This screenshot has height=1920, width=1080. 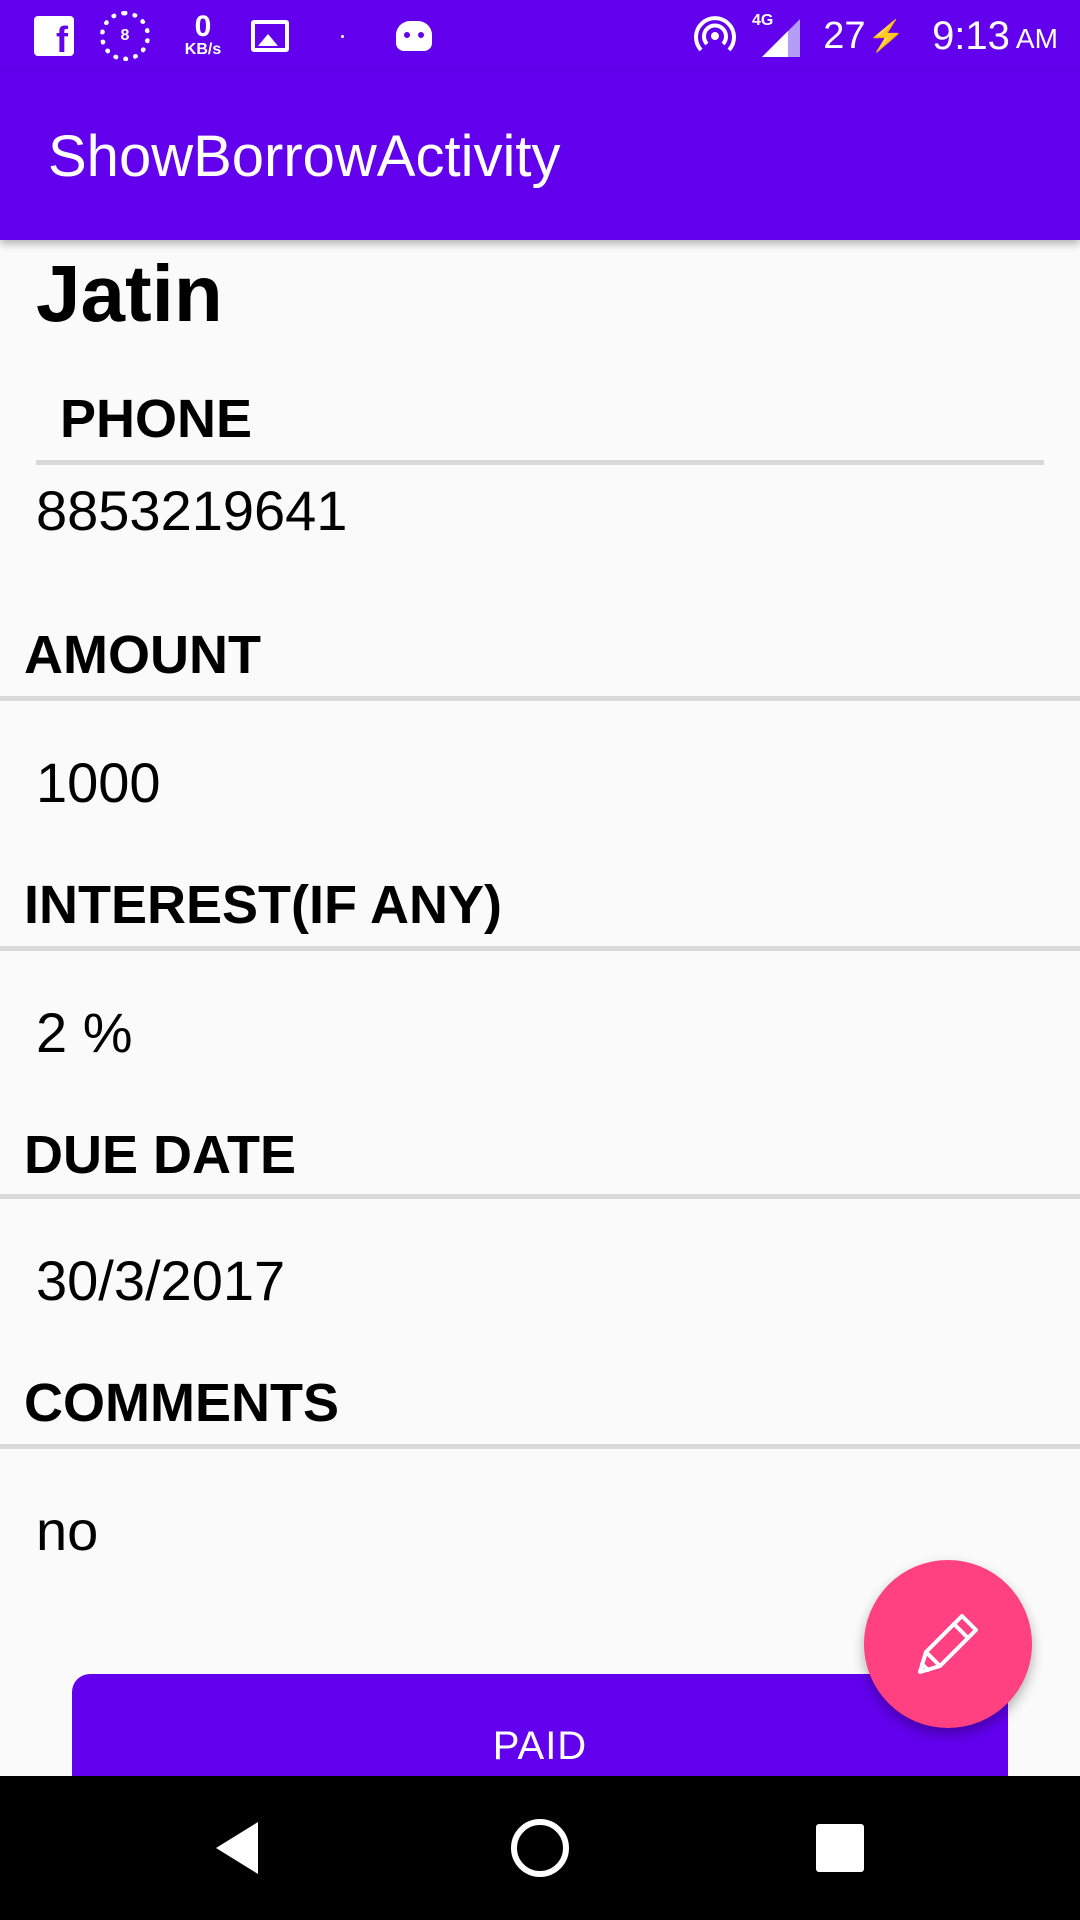 I want to click on network-speed-value: 0, so click(x=203, y=26).